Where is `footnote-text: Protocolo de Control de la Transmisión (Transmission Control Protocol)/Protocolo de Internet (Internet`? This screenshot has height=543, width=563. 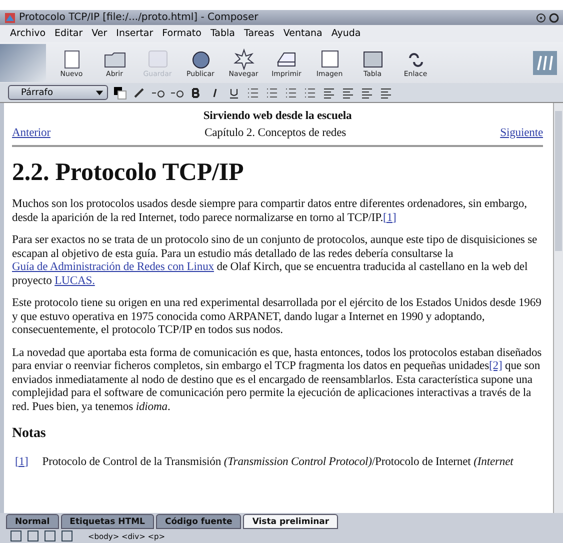 footnote-text: Protocolo de Control de la Transmisión (Transmission Control Protocol)/Protocolo de Internet (Internet is located at coordinates (278, 461).